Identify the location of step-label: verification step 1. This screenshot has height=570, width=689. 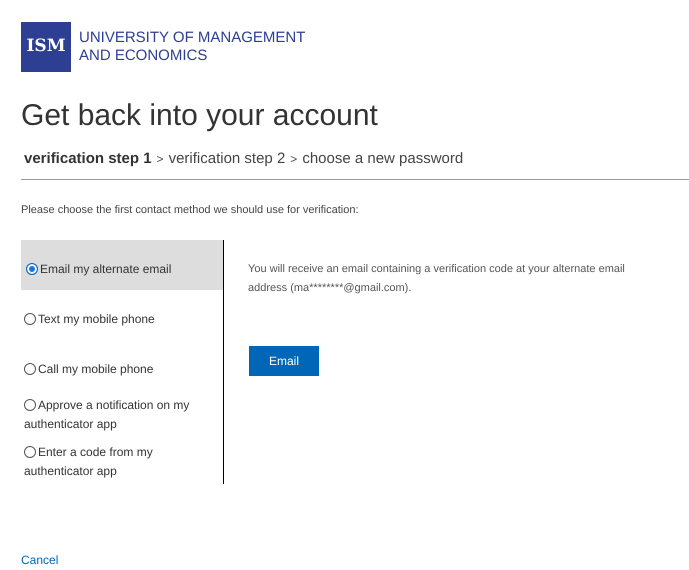
(88, 159).